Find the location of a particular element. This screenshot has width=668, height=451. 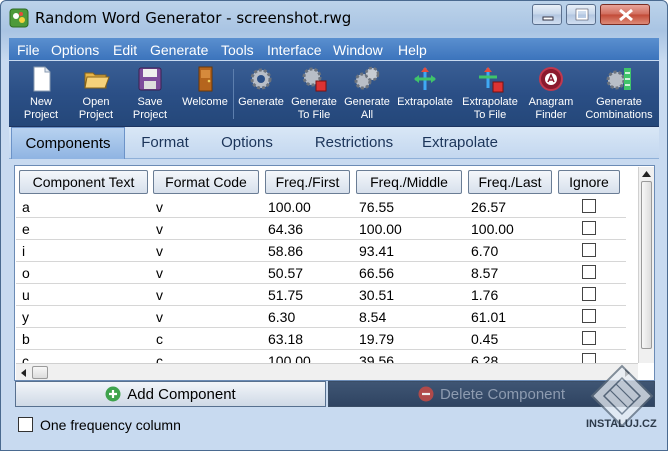

cell-first: 50.57 is located at coordinates (285, 273).